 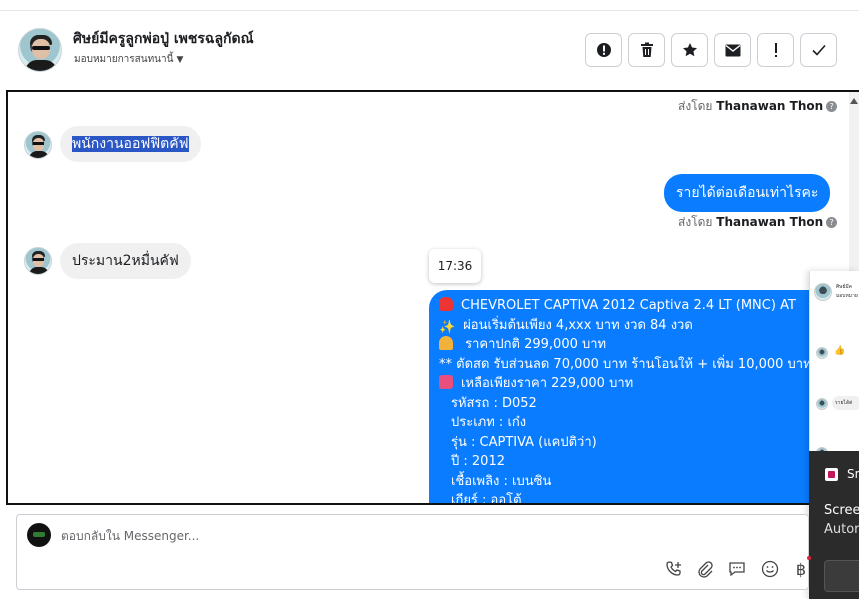 I want to click on notification-dot, so click(x=809, y=558).